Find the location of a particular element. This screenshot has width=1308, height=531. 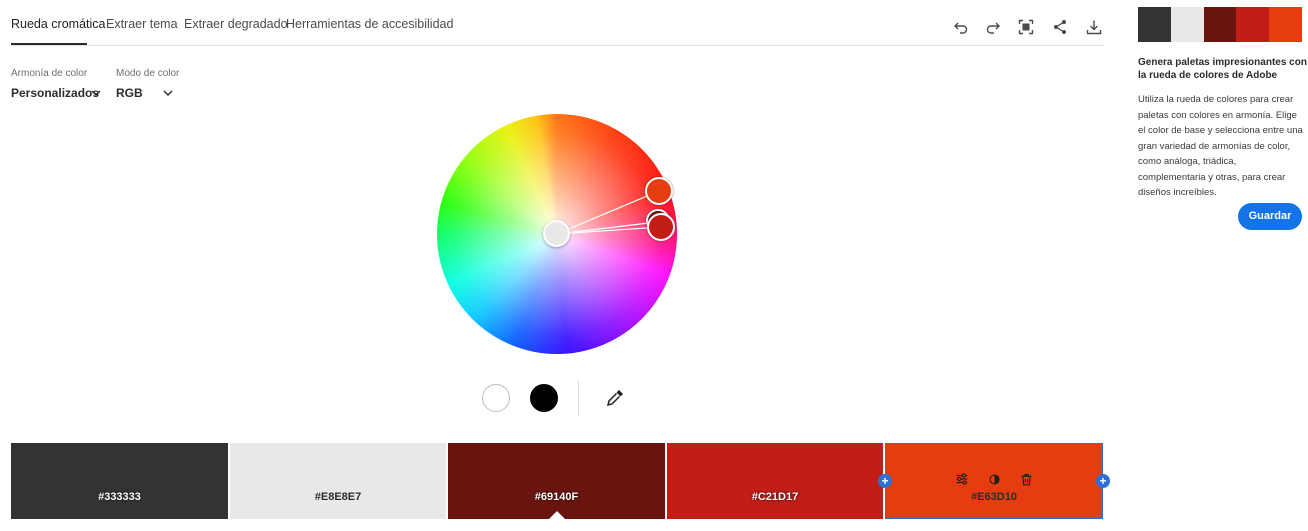

contrast-icon is located at coordinates (994, 479).